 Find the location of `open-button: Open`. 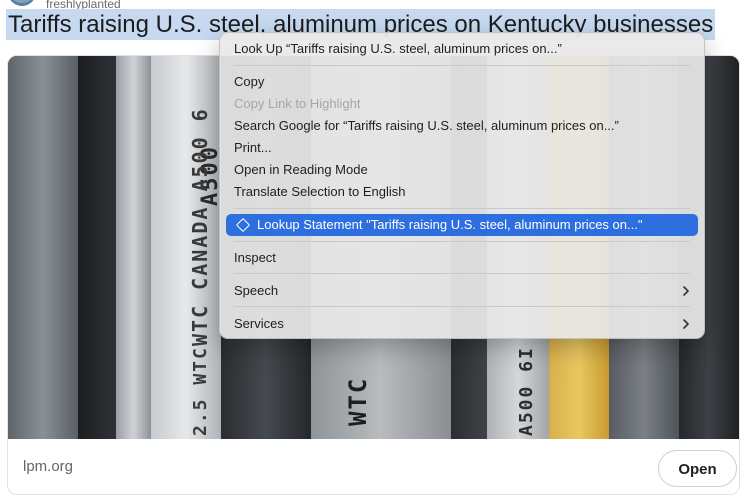

open-button: Open is located at coordinates (697, 468).